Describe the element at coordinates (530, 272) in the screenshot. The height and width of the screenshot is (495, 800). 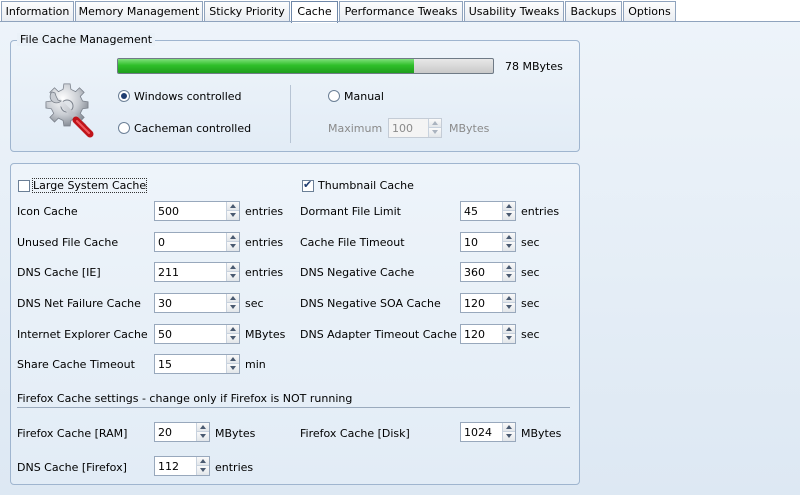
I see `dns-negative-cache-unit: sec` at that location.